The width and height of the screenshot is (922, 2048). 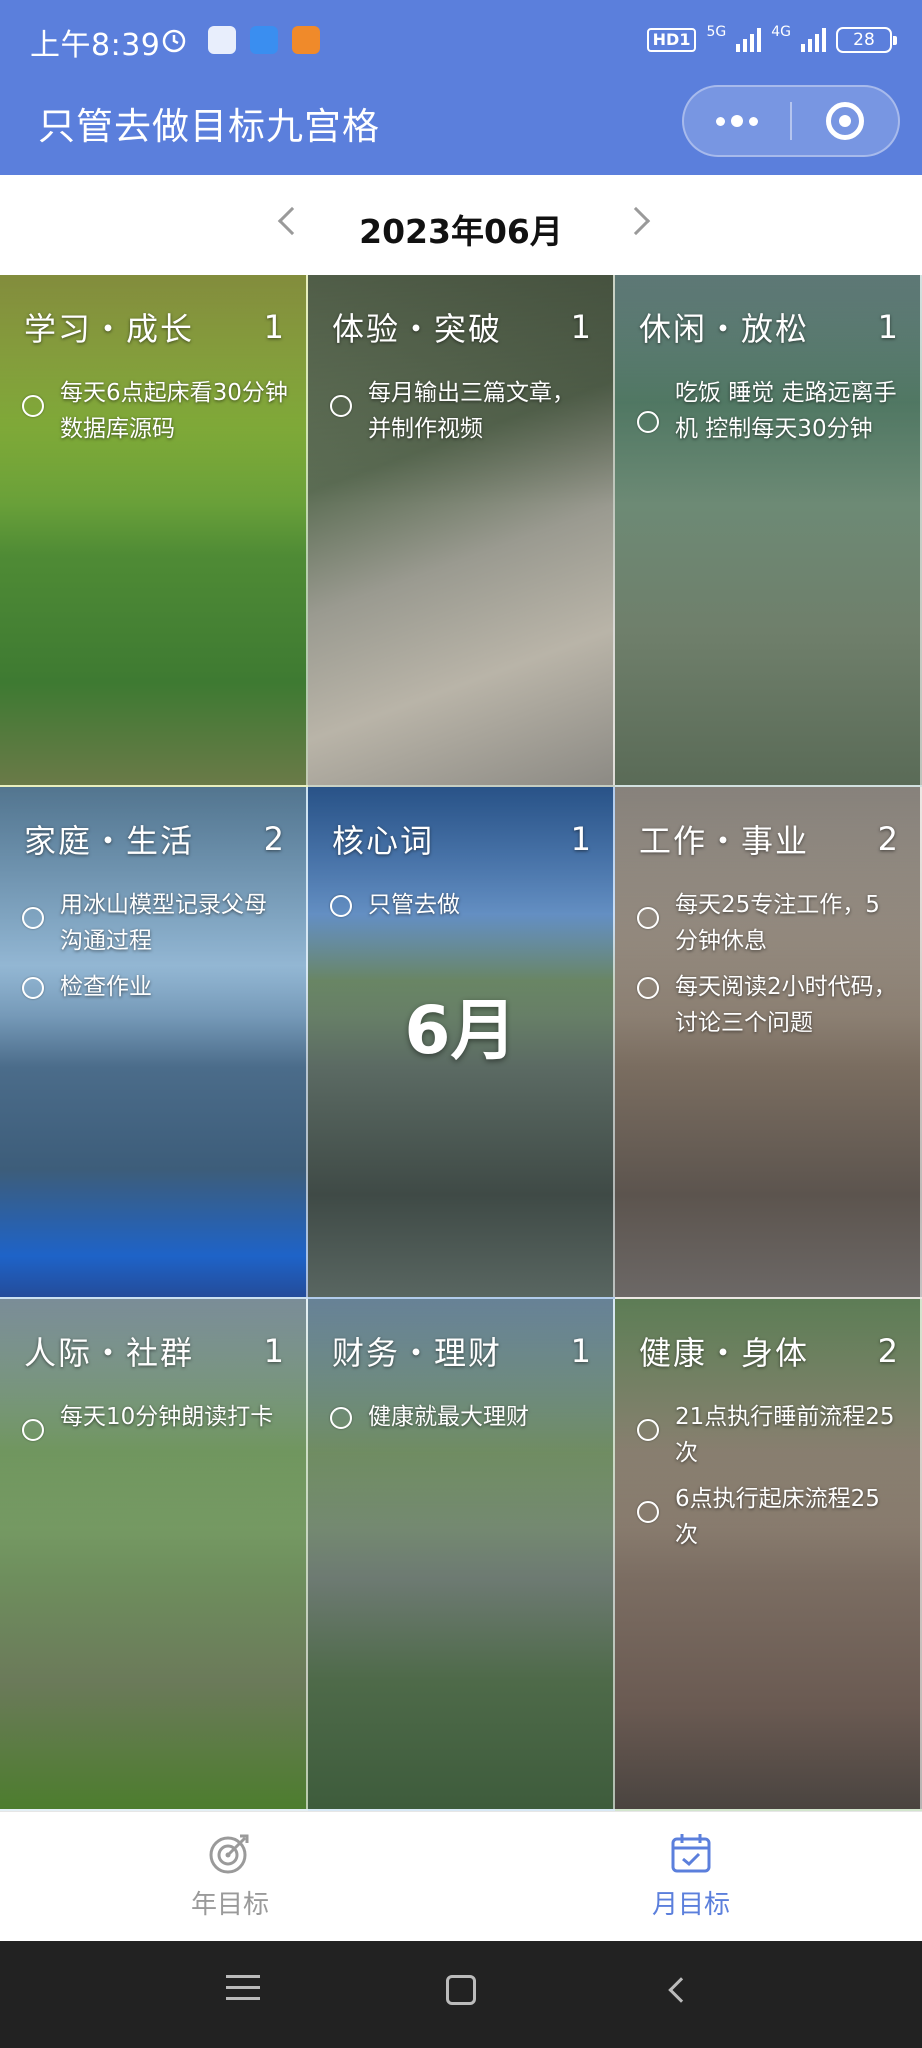 I want to click on cell-header: 家庭・生活 2, so click(x=154, y=839).